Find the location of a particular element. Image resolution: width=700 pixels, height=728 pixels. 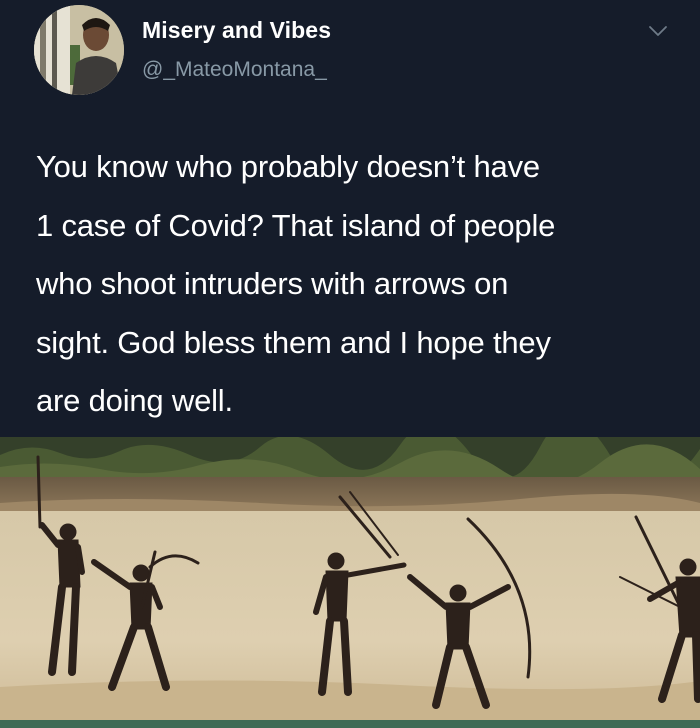

tweet-text-line: You know who probably doesn’t have is located at coordinates (288, 166).